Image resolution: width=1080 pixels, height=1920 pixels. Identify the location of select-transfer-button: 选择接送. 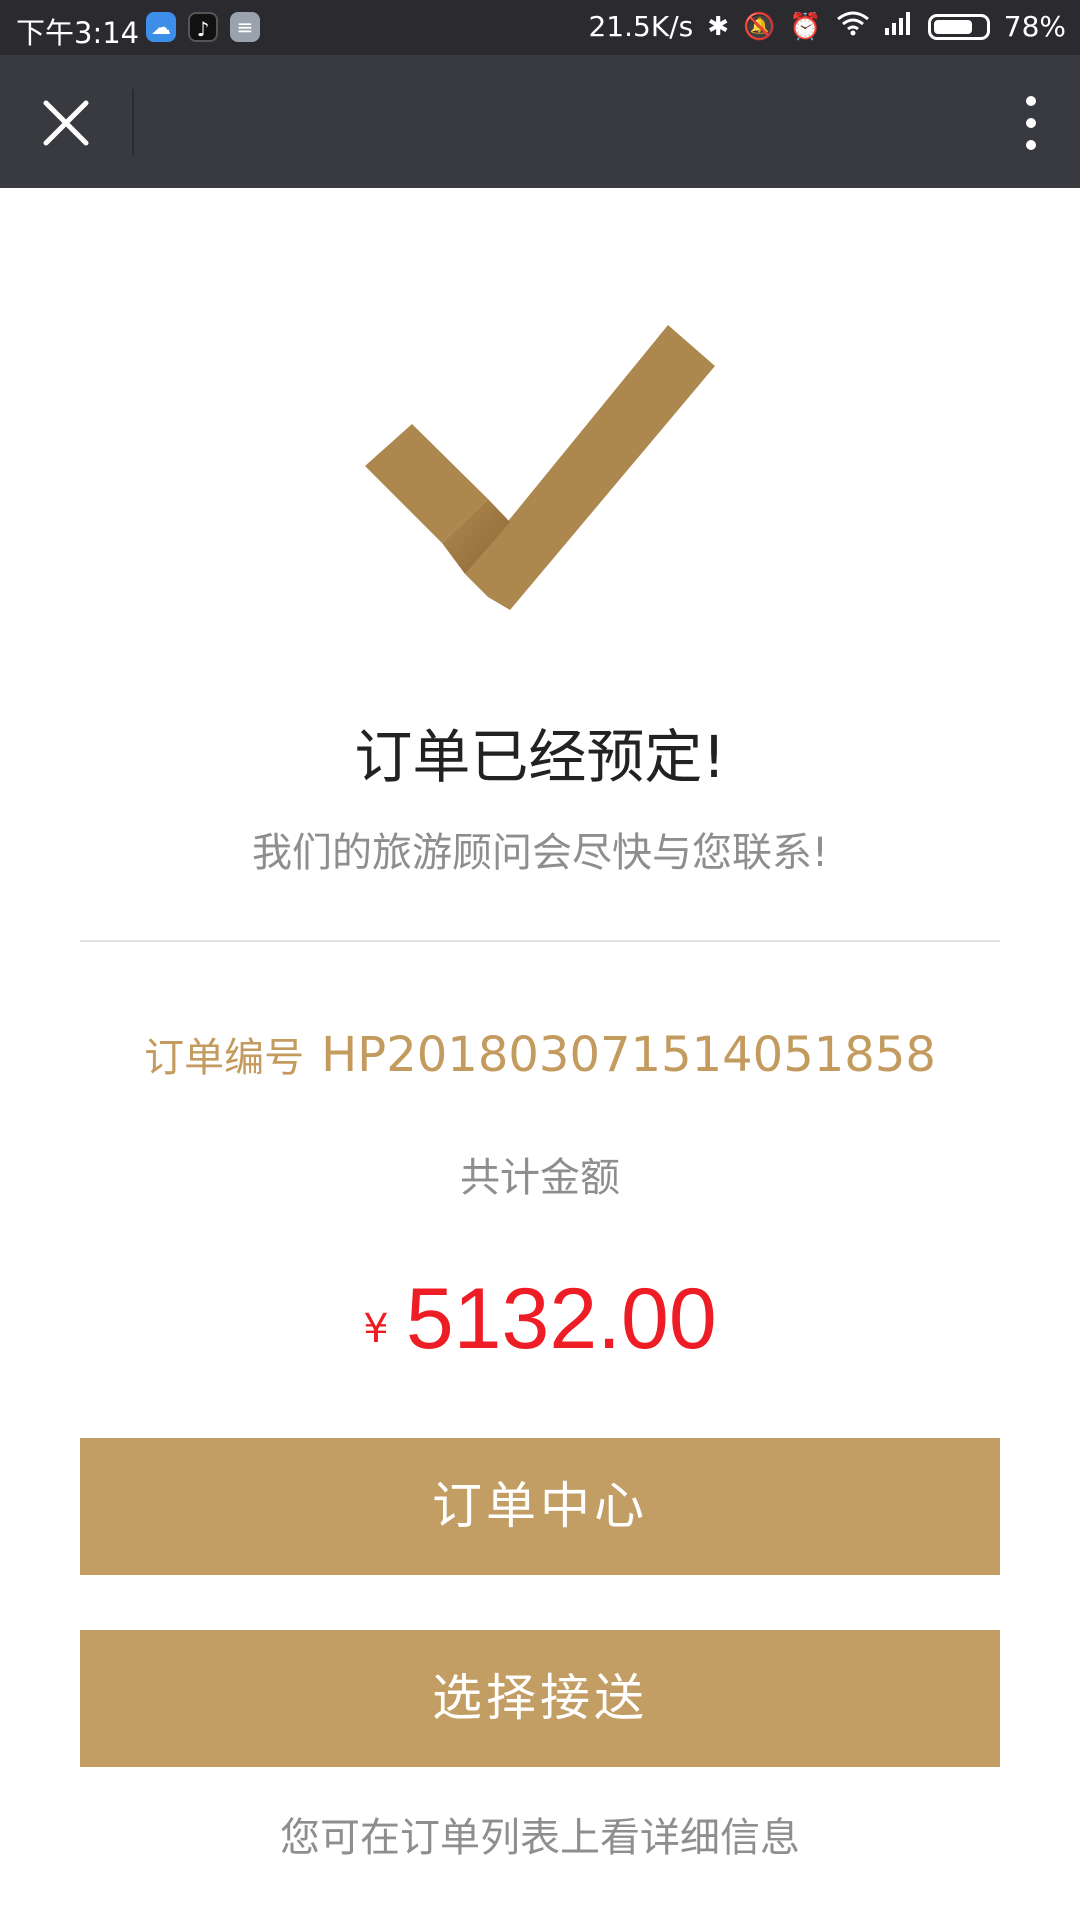
(540, 1698).